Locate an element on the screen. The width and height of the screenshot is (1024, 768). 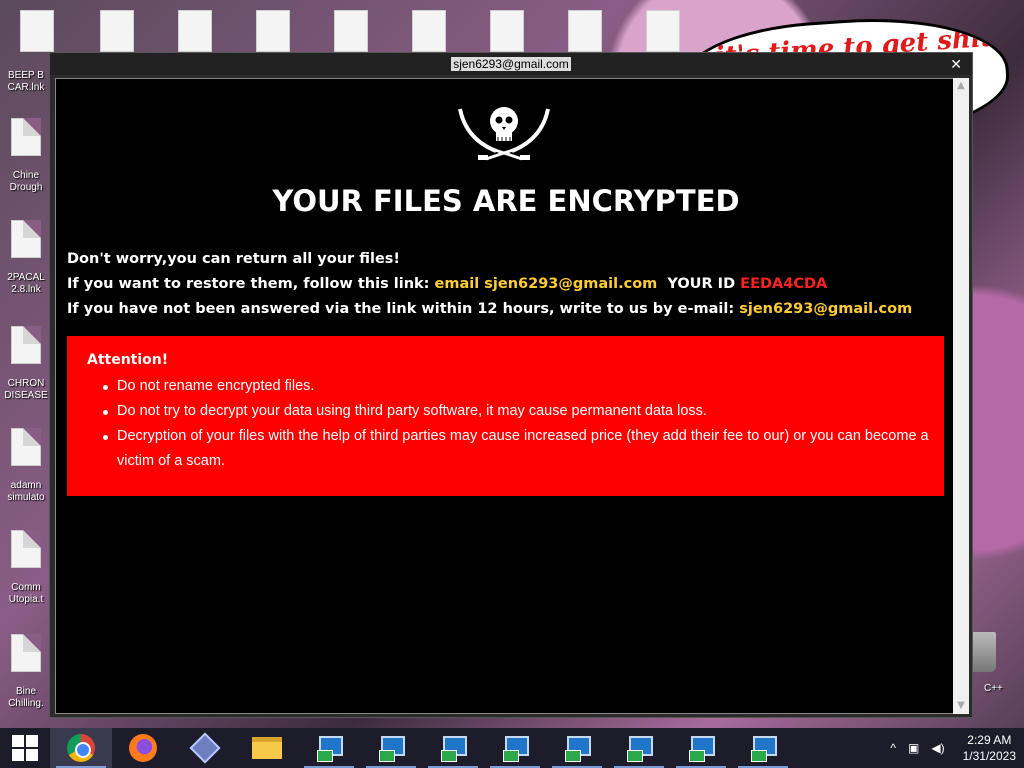
list-item: Do not rename encrypted files. is located at coordinates (515, 386).